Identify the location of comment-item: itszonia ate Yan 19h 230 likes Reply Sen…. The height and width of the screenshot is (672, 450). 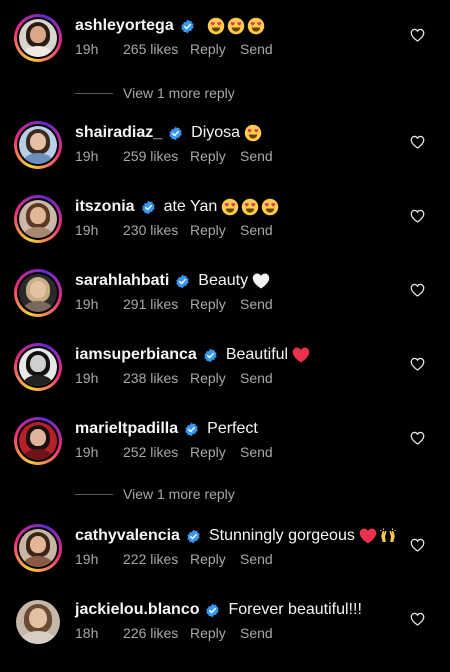
(225, 232).